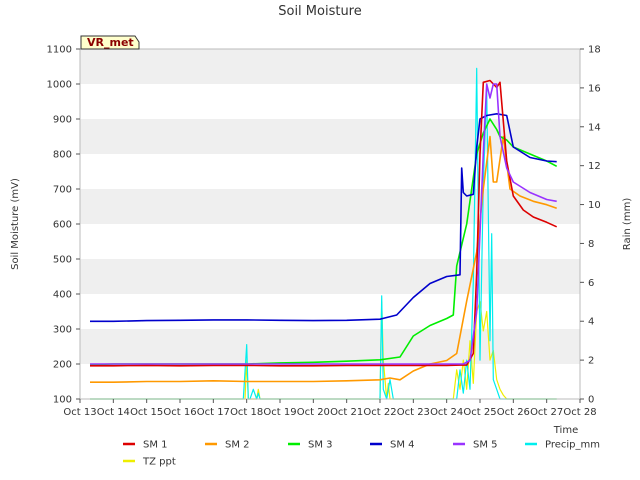 The image size is (640, 480). Describe the element at coordinates (485, 445) in the screenshot. I see `legend-label: SM 5` at that location.